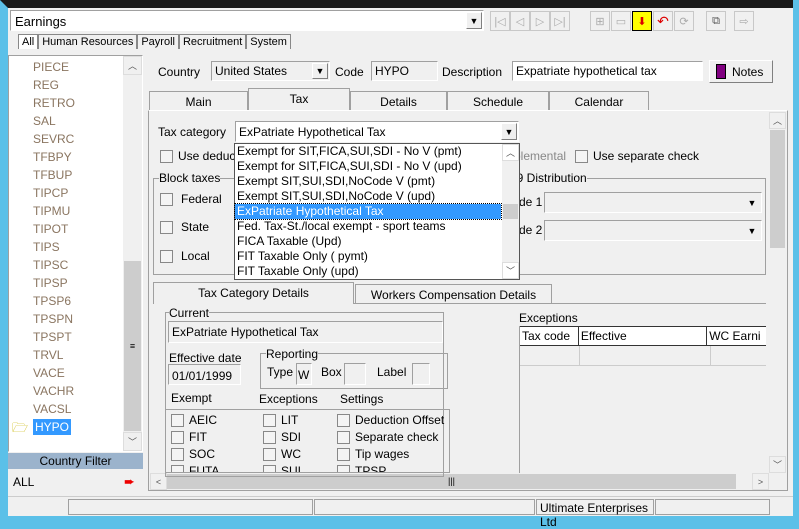  Describe the element at coordinates (189, 437) in the screenshot. I see `exempt-checkbox: FIT` at that location.